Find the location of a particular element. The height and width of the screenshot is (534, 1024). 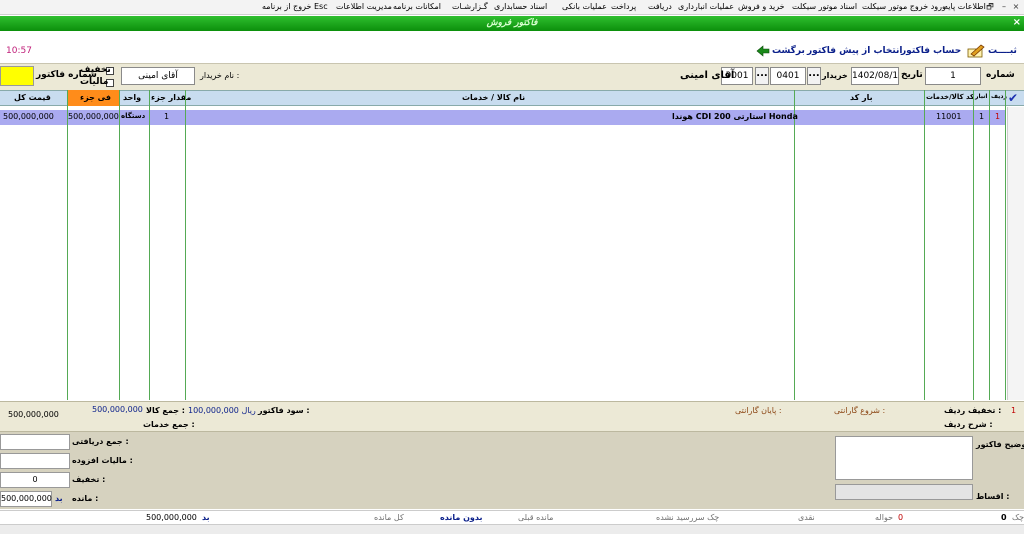

restore-icon: 🗗 is located at coordinates (990, 7).